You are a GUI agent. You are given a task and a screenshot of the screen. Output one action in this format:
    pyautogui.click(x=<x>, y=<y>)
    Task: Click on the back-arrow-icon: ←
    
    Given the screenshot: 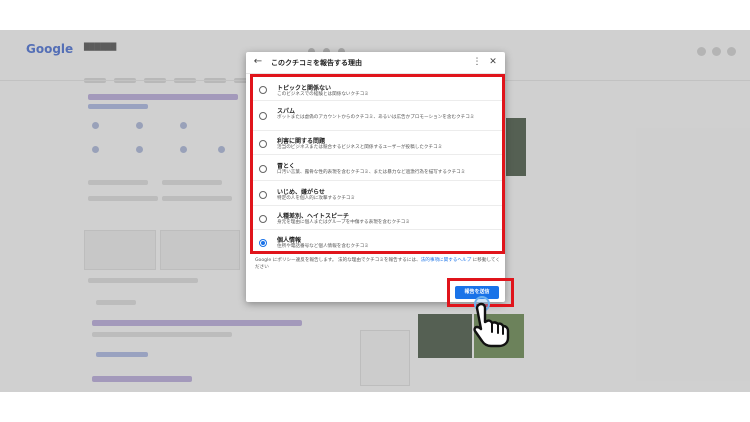 What is the action you would take?
    pyautogui.click(x=258, y=62)
    